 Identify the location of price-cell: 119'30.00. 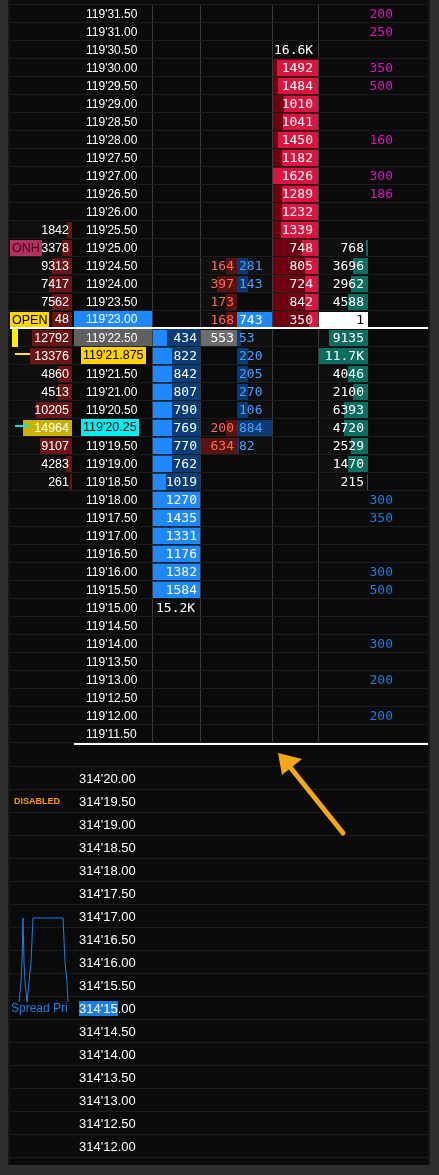
(113, 67).